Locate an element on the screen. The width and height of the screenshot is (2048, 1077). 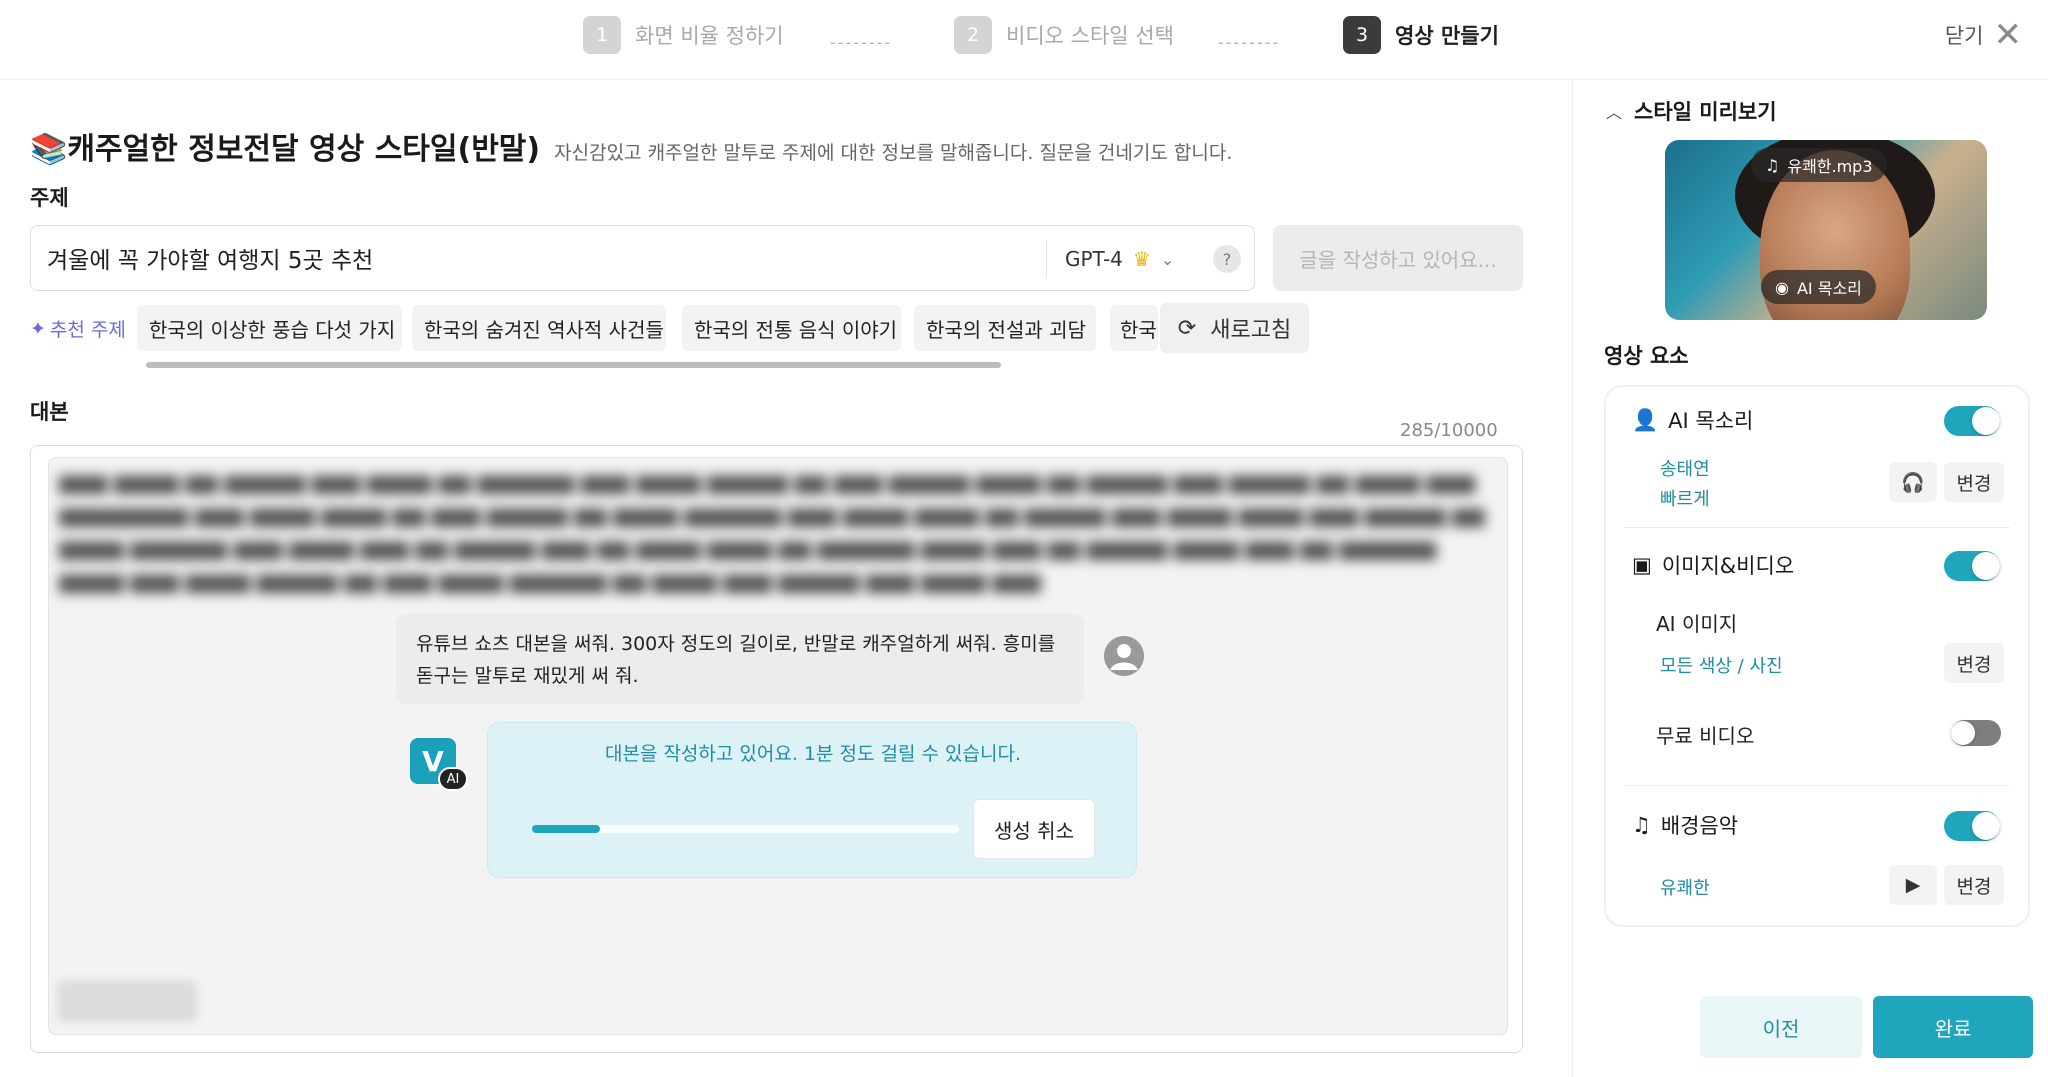
help-icon: ? is located at coordinates (1227, 259).